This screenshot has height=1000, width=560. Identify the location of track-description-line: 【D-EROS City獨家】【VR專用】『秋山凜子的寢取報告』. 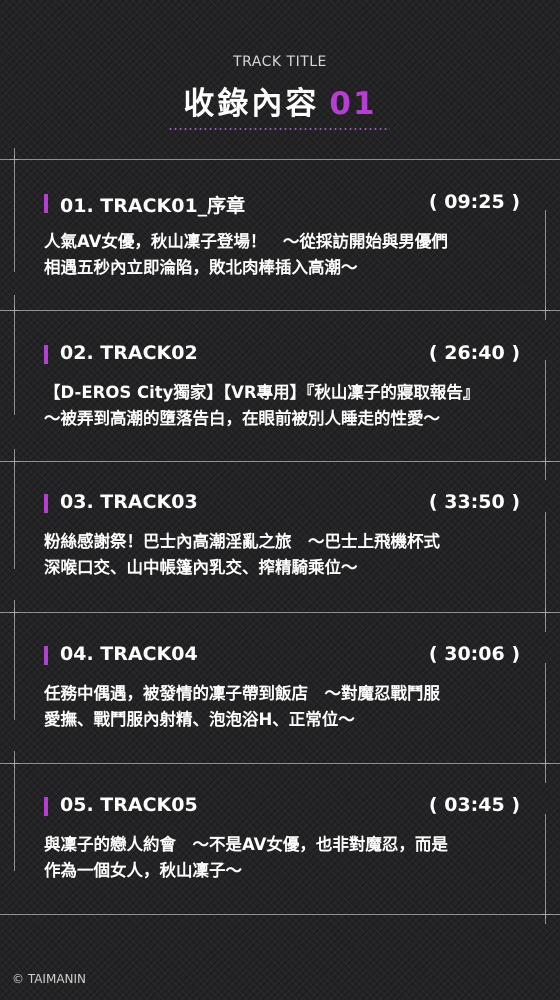
(262, 392).